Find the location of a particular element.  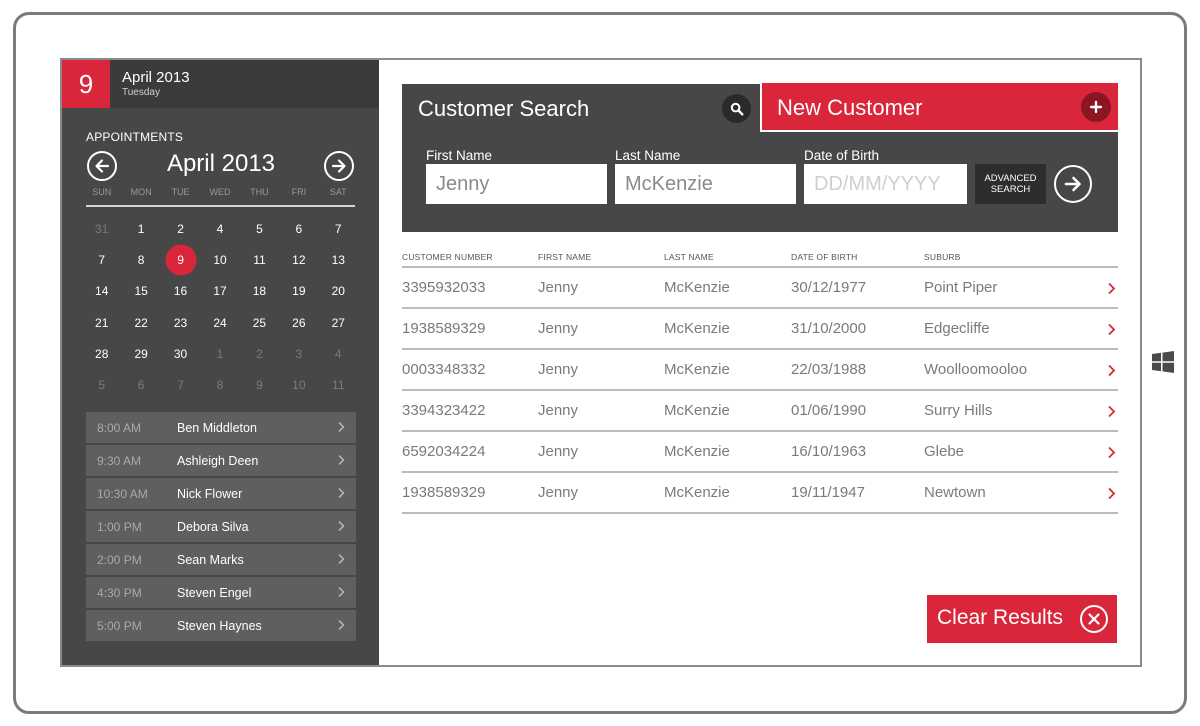

calendar-day: 26 is located at coordinates (298, 322).